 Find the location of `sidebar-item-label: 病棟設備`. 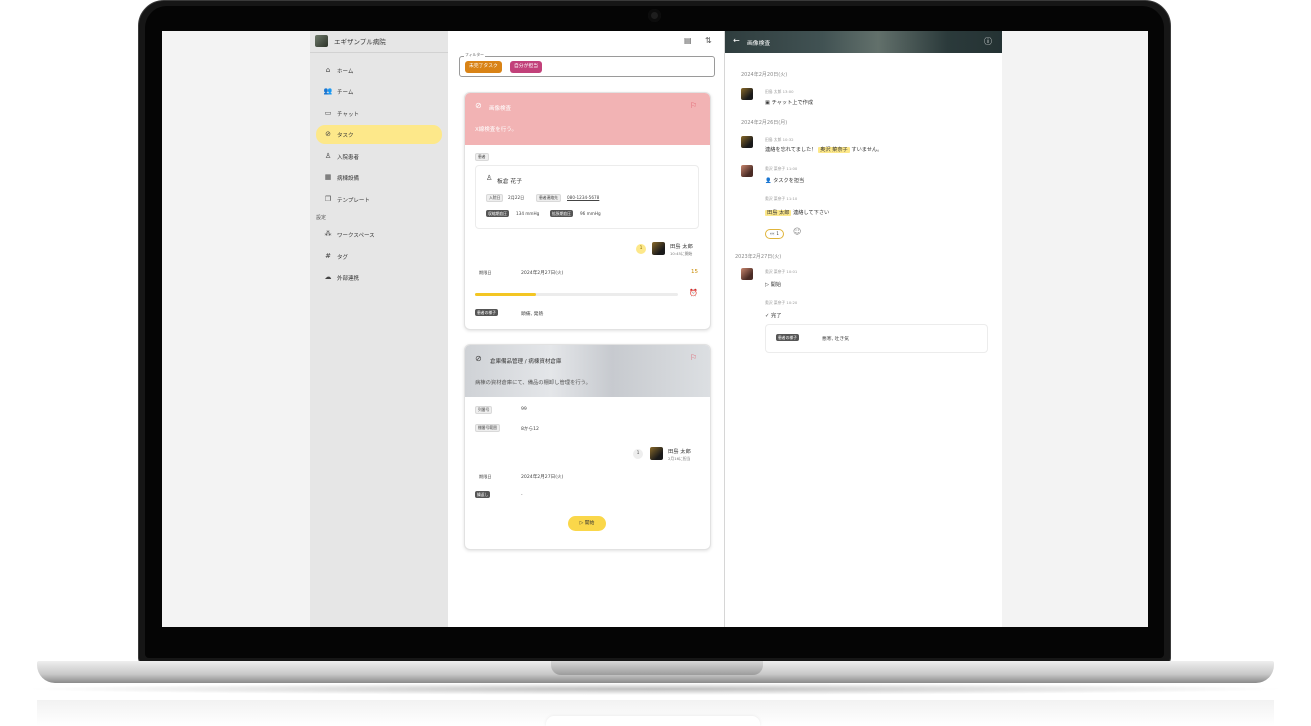

sidebar-item-label: 病棟設備 is located at coordinates (348, 179).